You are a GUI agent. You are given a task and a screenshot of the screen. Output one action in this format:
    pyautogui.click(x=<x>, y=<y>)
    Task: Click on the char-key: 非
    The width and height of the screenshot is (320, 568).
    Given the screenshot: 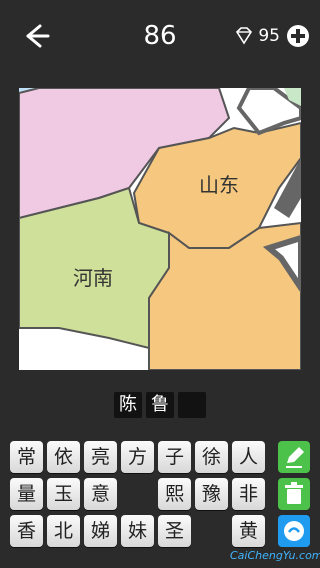 What is the action you would take?
    pyautogui.click(x=248, y=494)
    